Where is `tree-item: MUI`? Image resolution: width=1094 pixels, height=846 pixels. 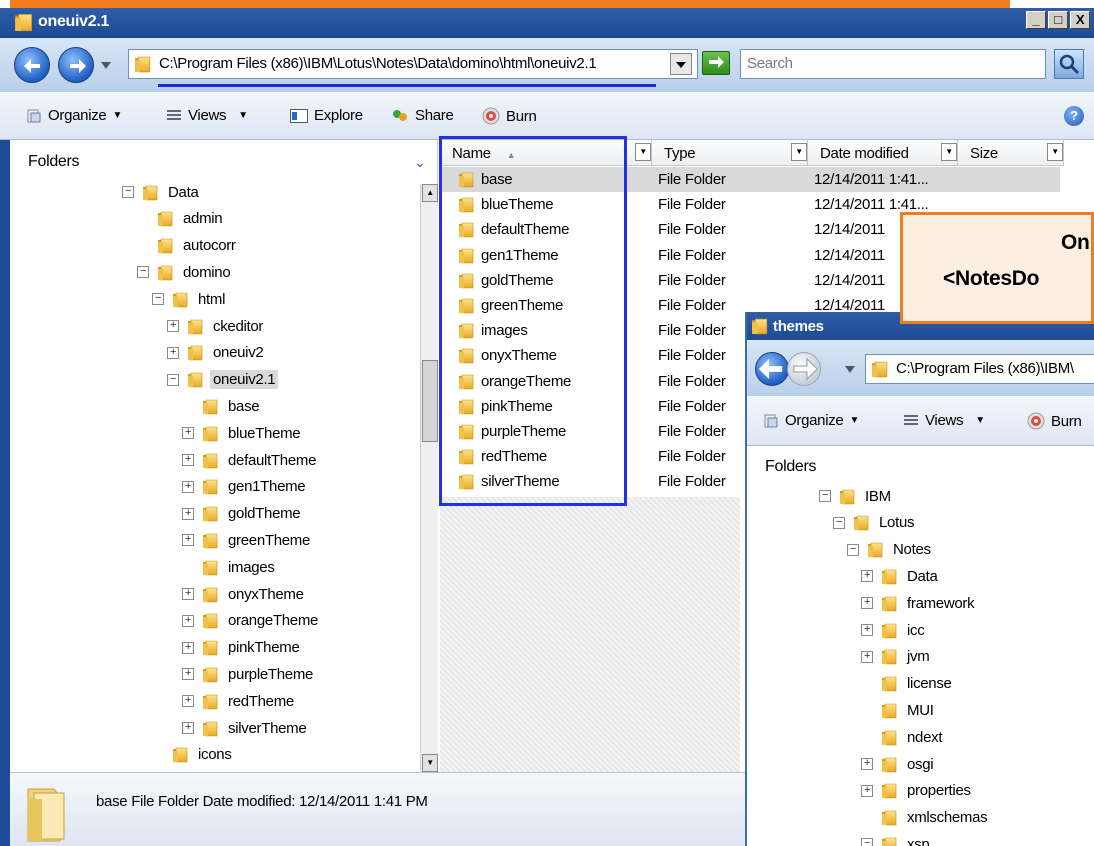 tree-item: MUI is located at coordinates (909, 710).